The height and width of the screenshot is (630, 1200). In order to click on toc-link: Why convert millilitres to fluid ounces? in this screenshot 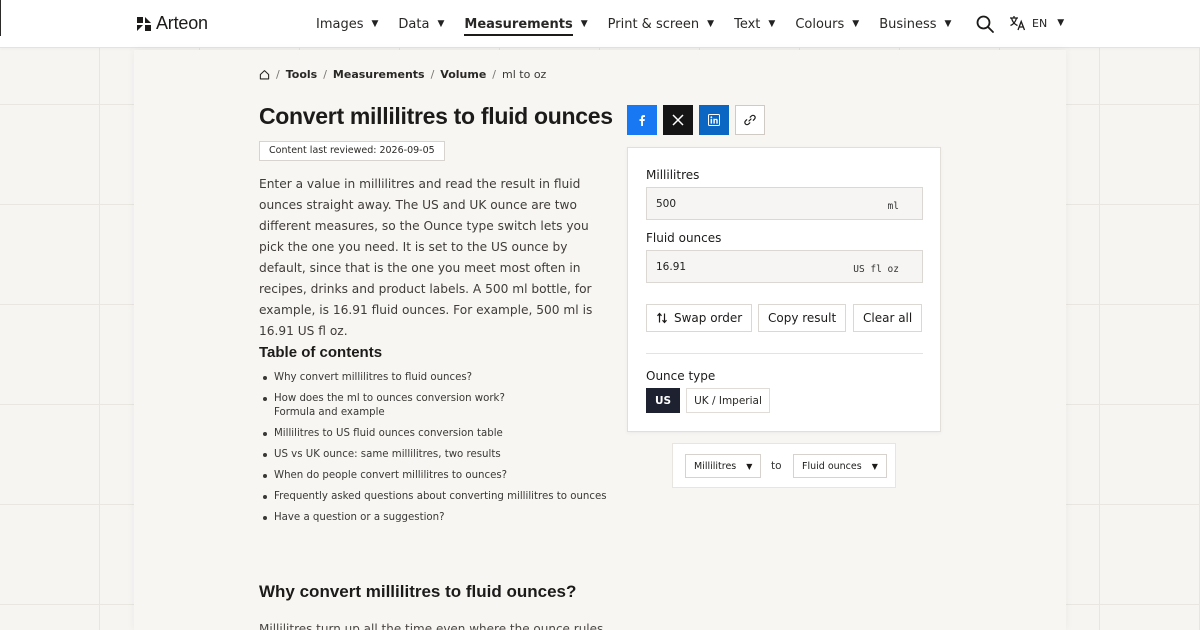, I will do `click(434, 378)`.